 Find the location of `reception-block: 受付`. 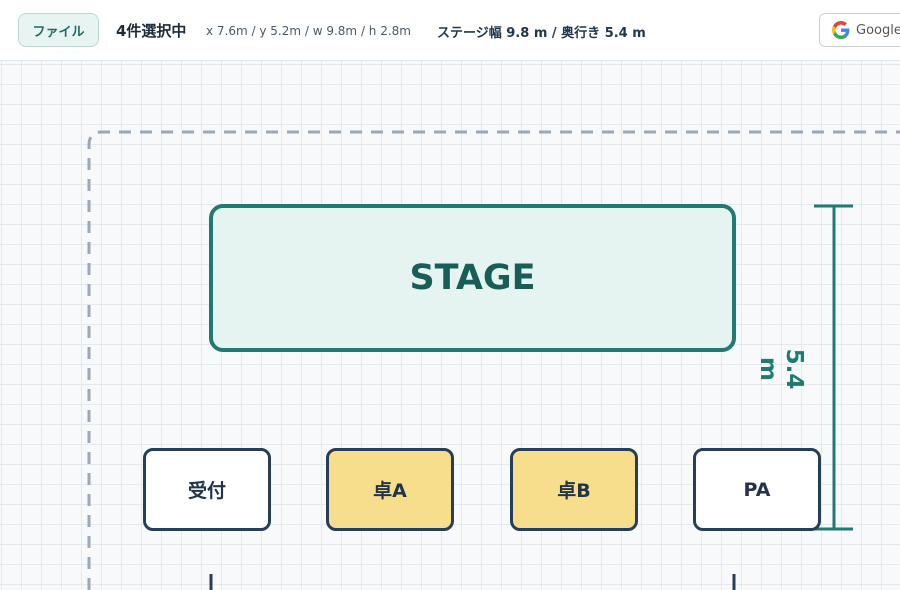

reception-block: 受付 is located at coordinates (207, 489).